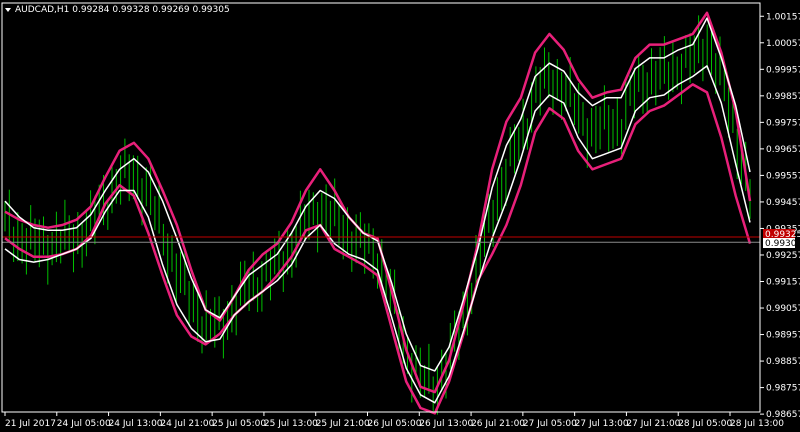 The height and width of the screenshot is (432, 800). Describe the element at coordinates (343, 424) in the screenshot. I see `x-tick-label: 25 Jul 21:00` at that location.